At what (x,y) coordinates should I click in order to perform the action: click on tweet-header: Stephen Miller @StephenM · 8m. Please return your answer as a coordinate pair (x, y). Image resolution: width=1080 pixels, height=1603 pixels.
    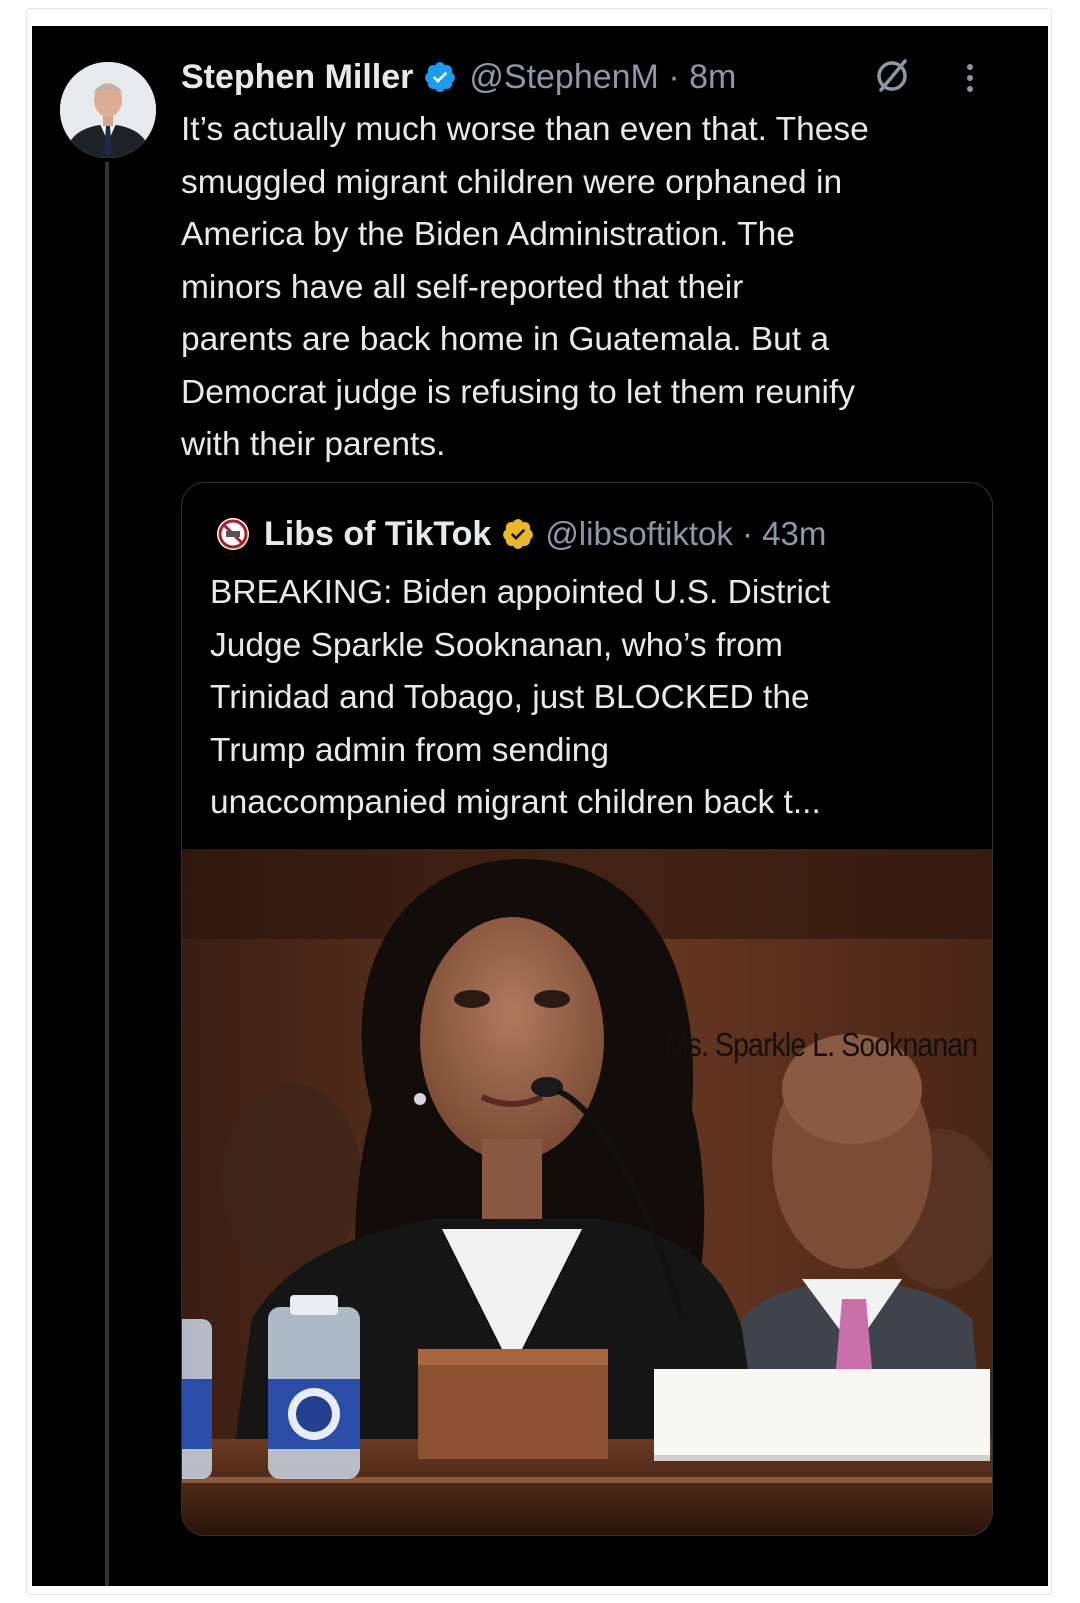
    Looking at the image, I should click on (458, 77).